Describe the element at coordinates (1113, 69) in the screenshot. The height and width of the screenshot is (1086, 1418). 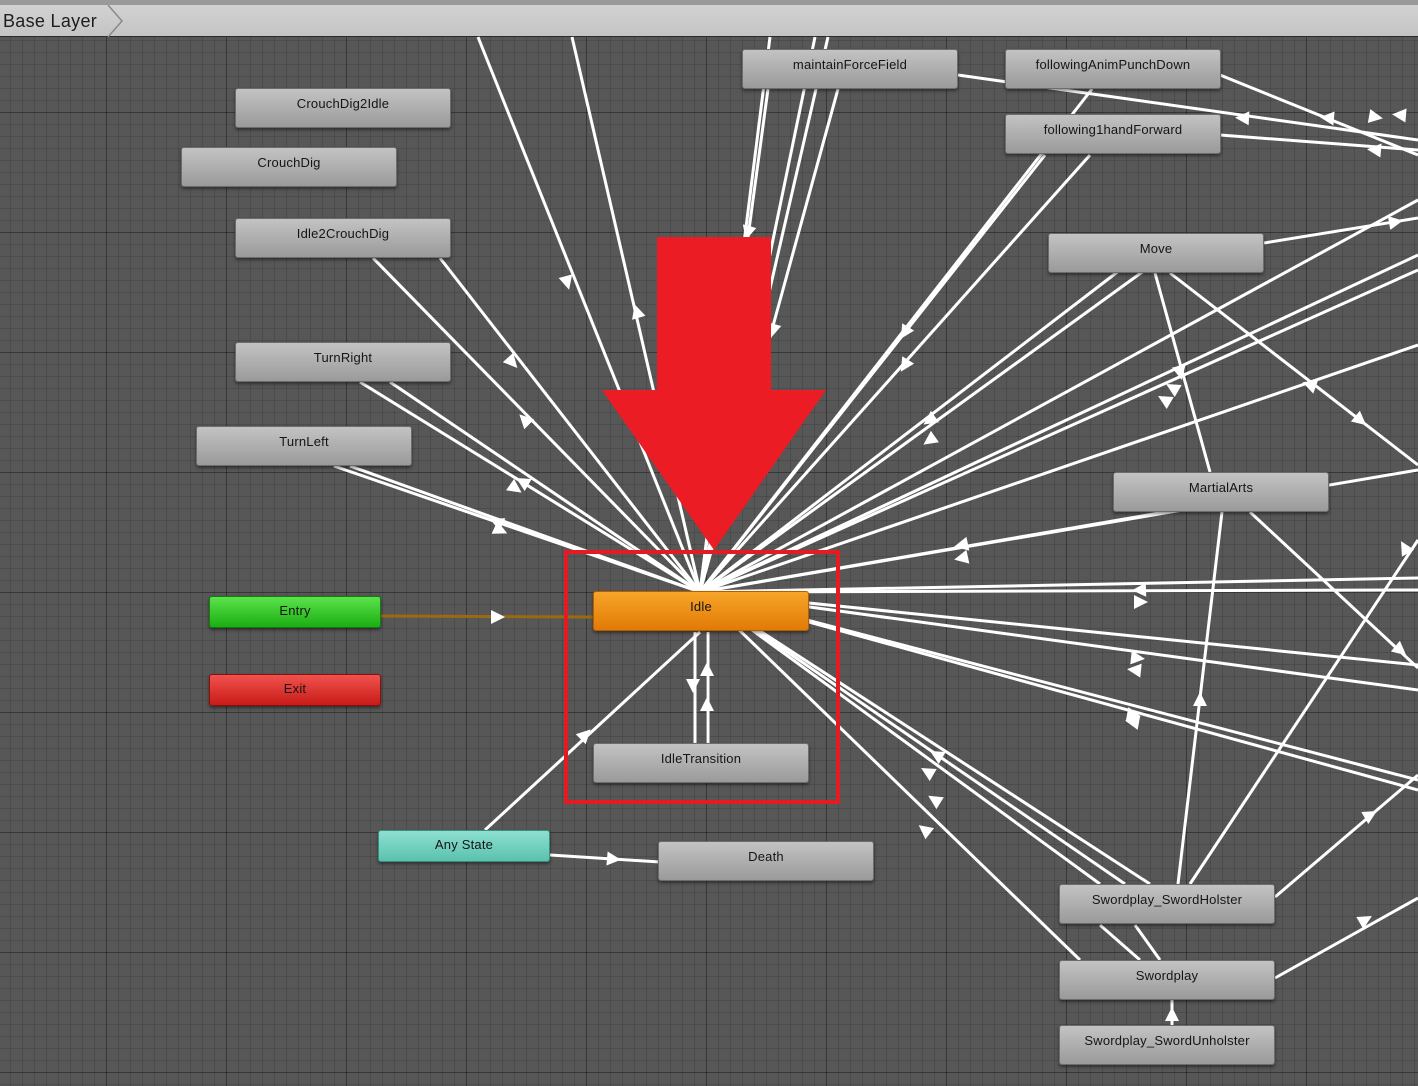
I see `state-following-anim-punch-down: followingAnimPunchDown` at that location.